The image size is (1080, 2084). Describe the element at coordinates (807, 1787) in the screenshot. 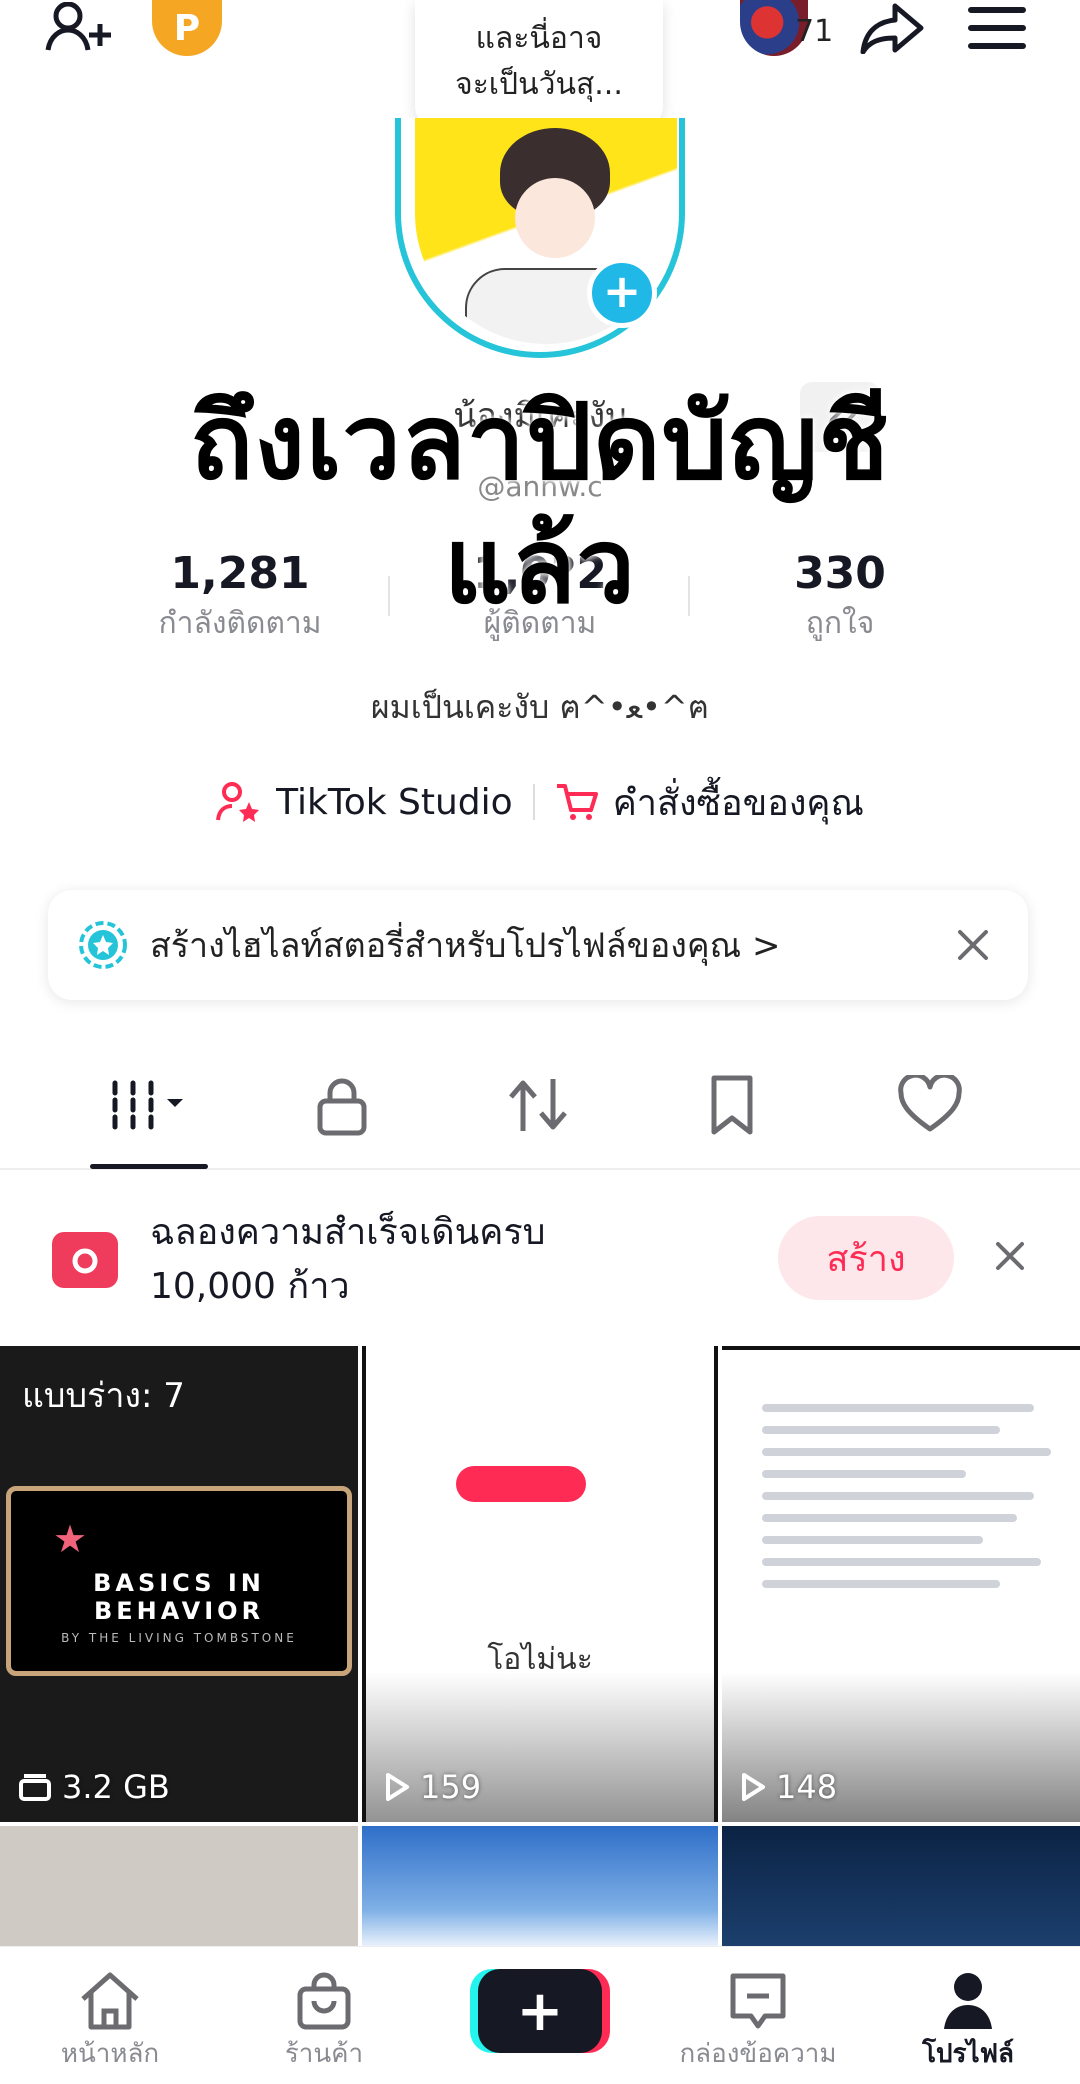

I see `video-views-count: 148` at that location.